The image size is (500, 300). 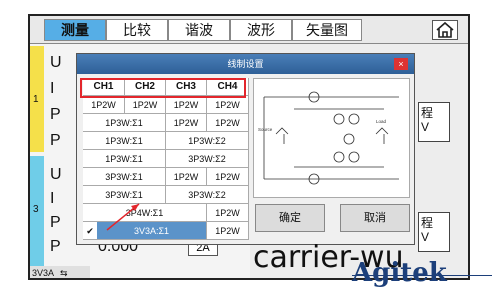 What do you see at coordinates (245, 64) in the screenshot?
I see `dialog-title: 线制设置` at bounding box center [245, 64].